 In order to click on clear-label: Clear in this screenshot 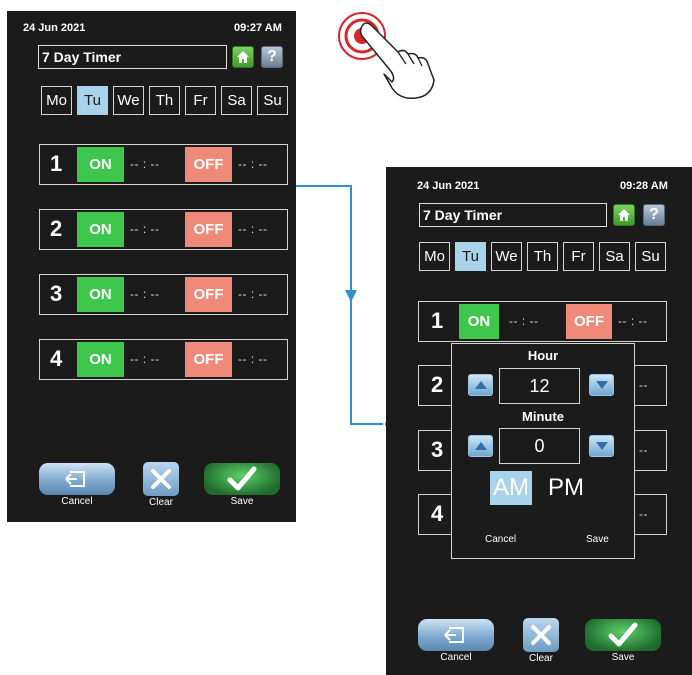, I will do `click(541, 658)`.